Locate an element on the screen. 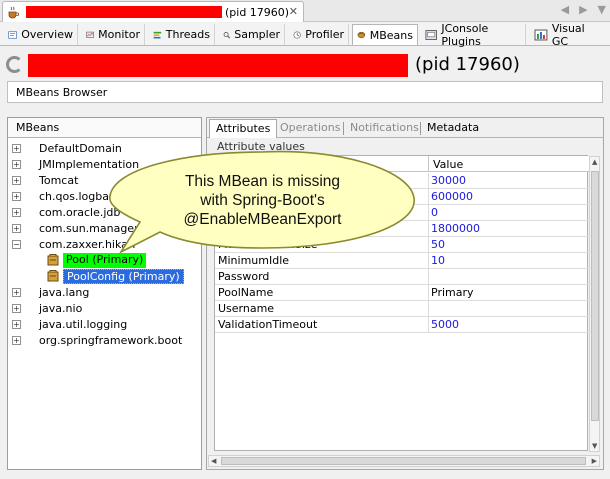  scroll-up-icon: ▲ is located at coordinates (594, 162).